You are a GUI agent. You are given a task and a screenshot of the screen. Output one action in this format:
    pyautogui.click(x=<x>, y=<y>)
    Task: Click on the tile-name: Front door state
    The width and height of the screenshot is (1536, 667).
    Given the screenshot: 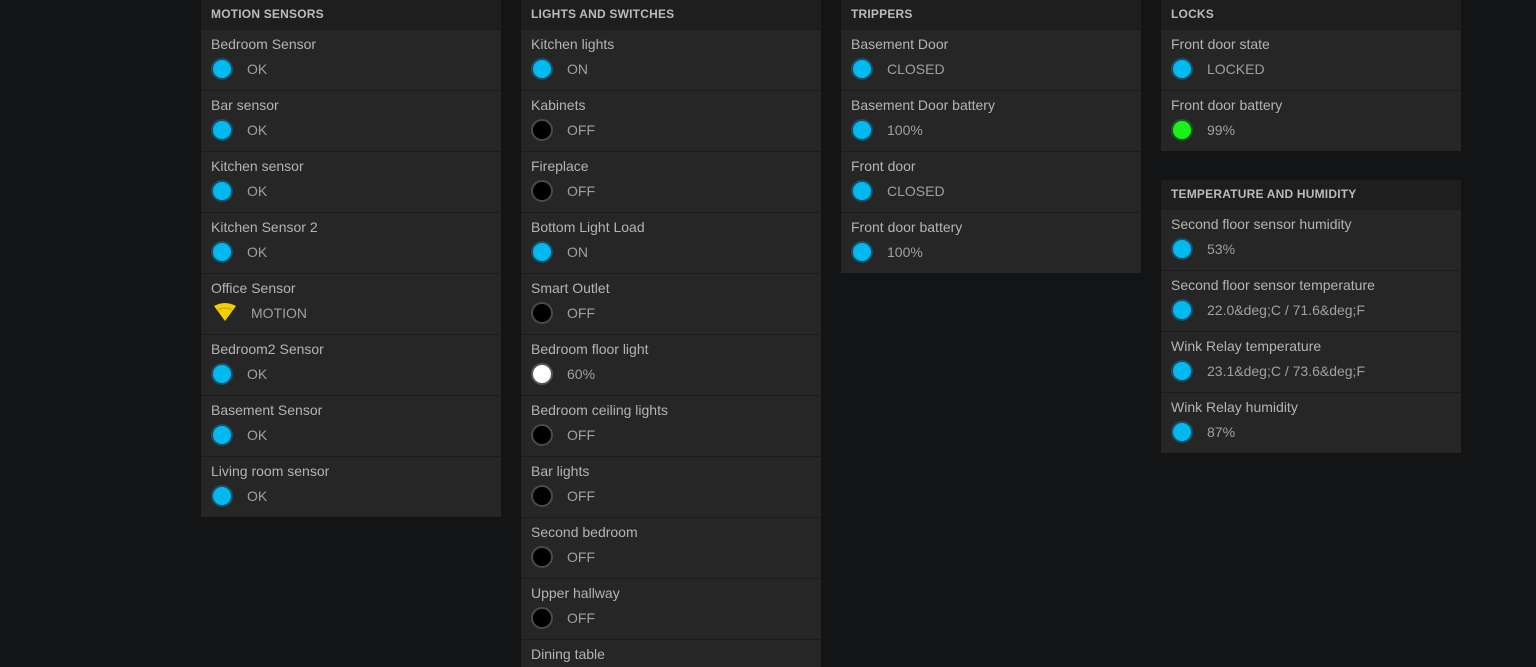 What is the action you would take?
    pyautogui.click(x=1220, y=44)
    